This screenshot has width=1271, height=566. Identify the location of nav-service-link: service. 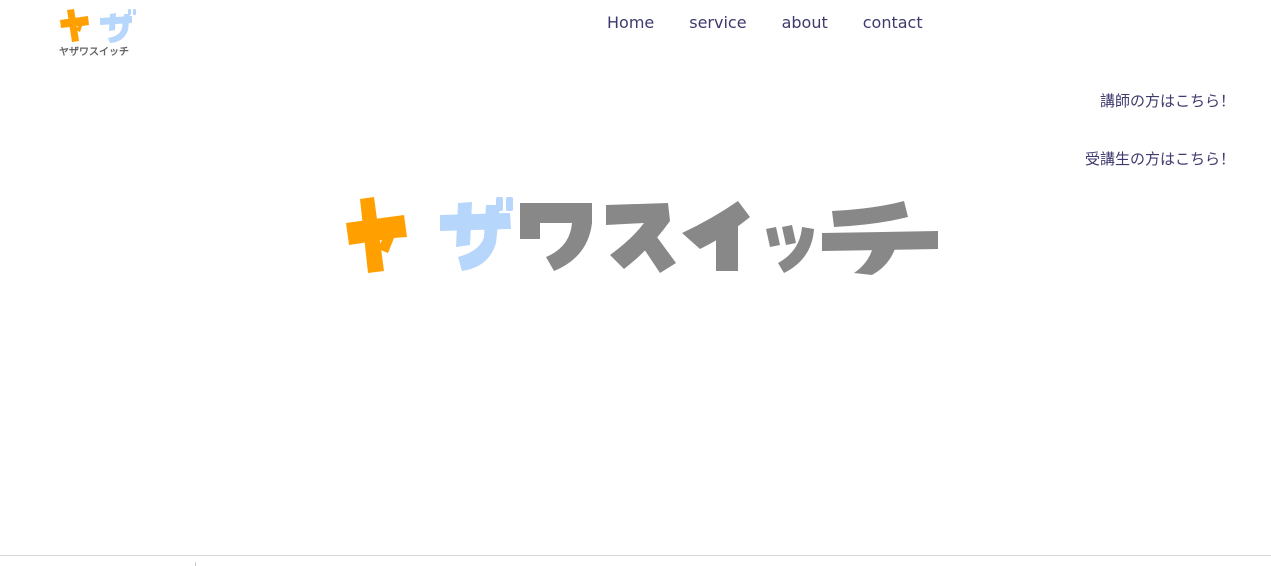
(717, 22).